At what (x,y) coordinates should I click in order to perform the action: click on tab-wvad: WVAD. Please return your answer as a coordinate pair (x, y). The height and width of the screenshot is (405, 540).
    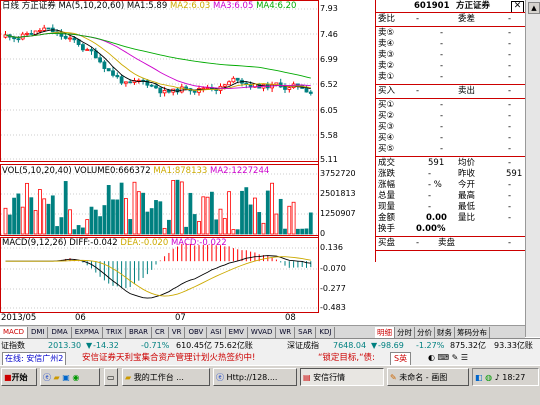
    Looking at the image, I should click on (262, 332).